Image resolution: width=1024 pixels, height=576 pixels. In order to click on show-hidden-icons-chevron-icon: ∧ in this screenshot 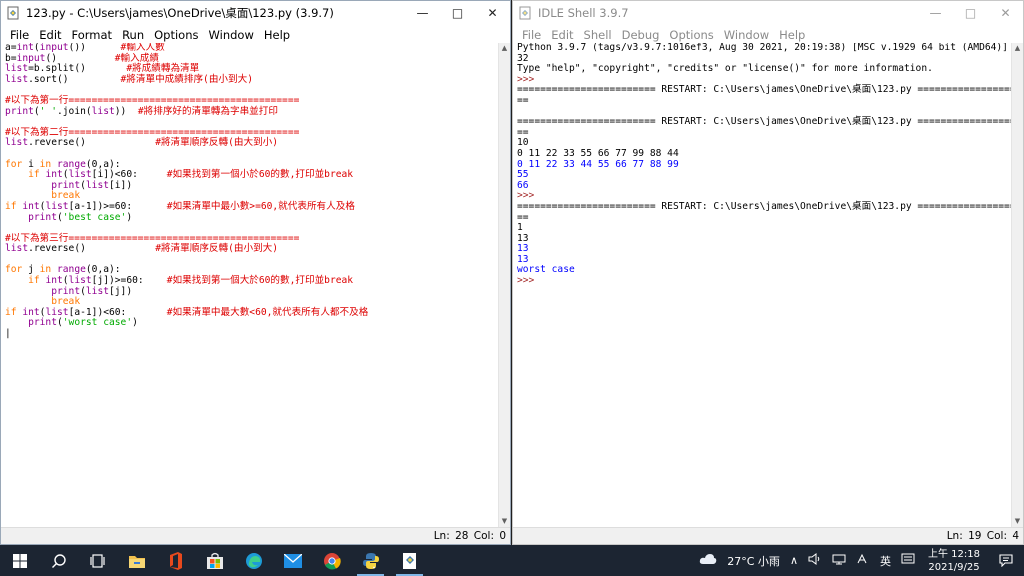, I will do `click(794, 560)`.